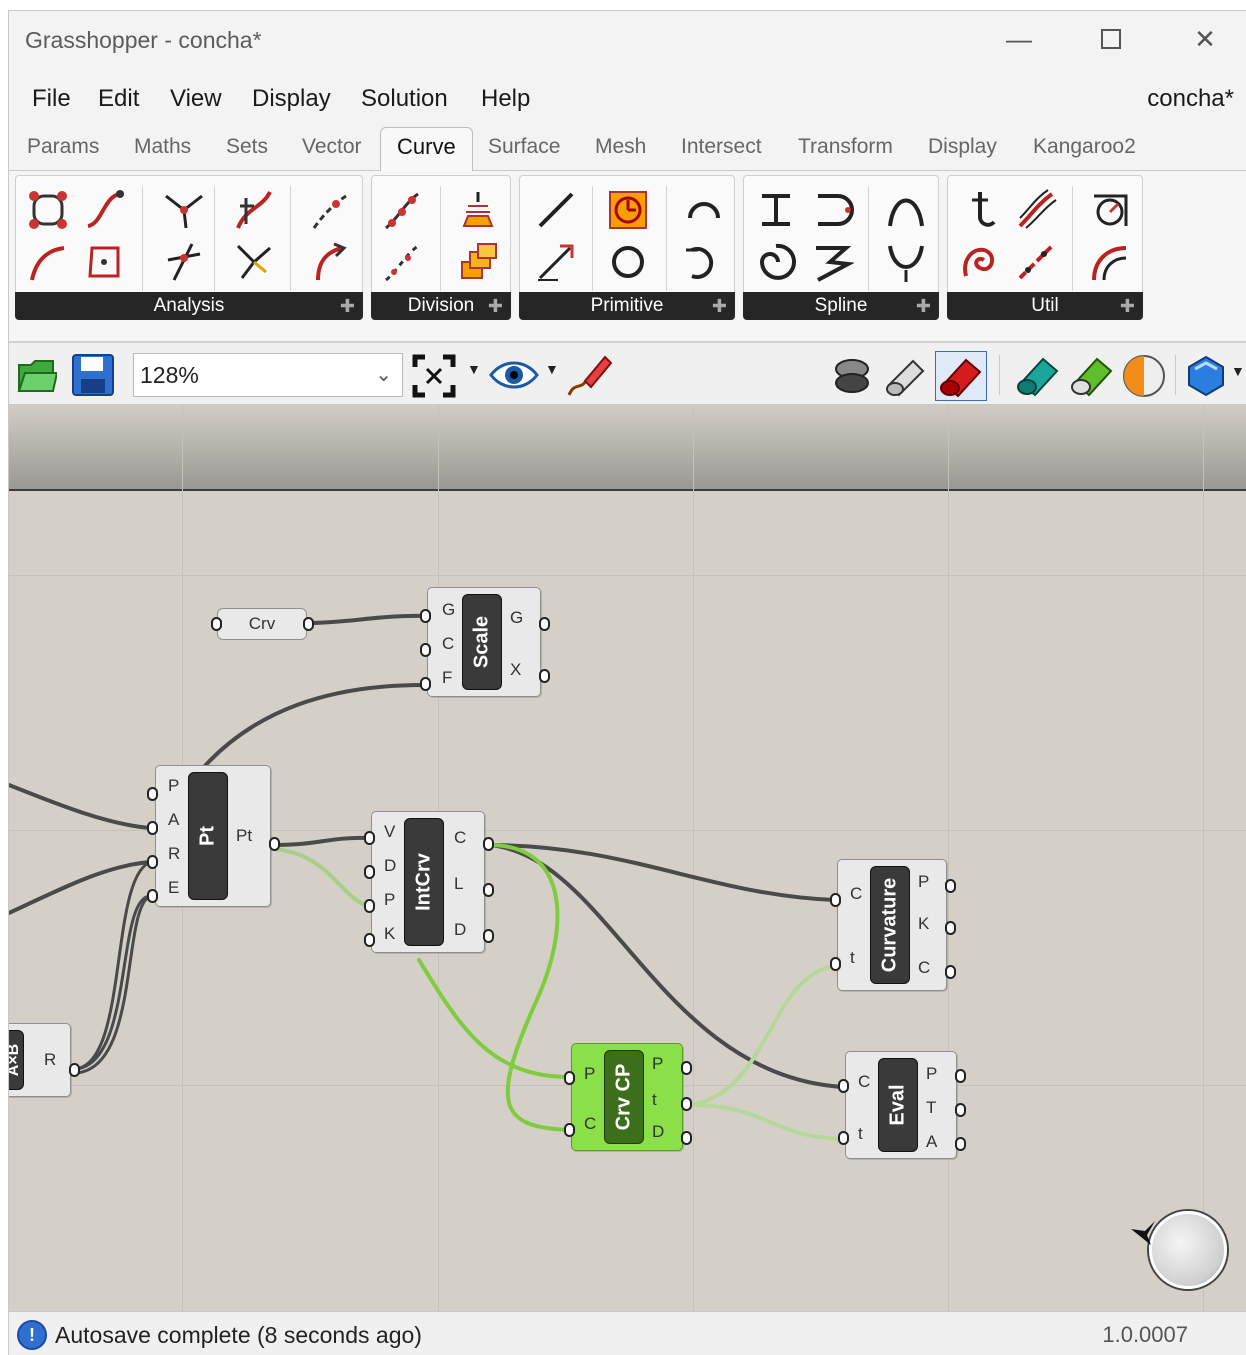 The image size is (1246, 1355). I want to click on intcrv-component: V D P K IntCrv C L D, so click(428, 882).